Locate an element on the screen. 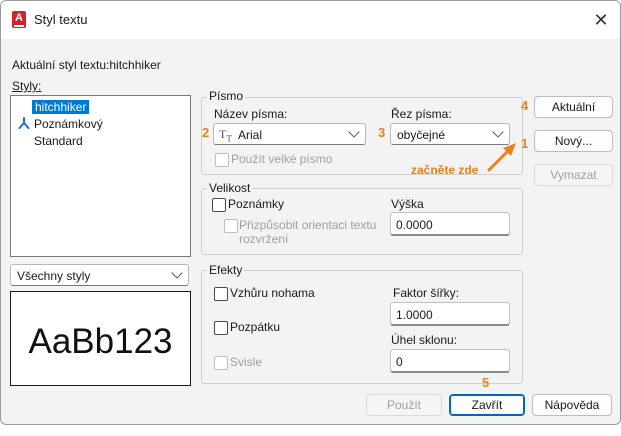  annotation-number-1: 1 is located at coordinates (525, 143).